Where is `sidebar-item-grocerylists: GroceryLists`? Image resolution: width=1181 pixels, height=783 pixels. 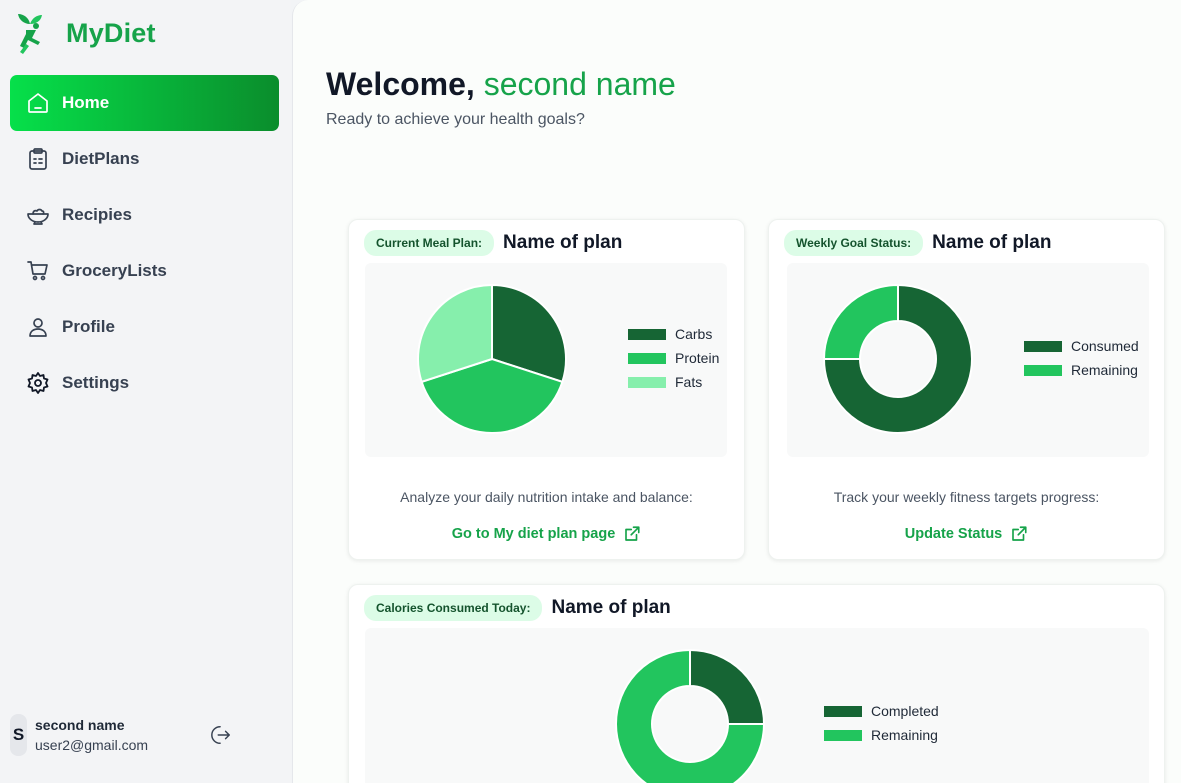
sidebar-item-grocerylists: GroceryLists is located at coordinates (144, 271).